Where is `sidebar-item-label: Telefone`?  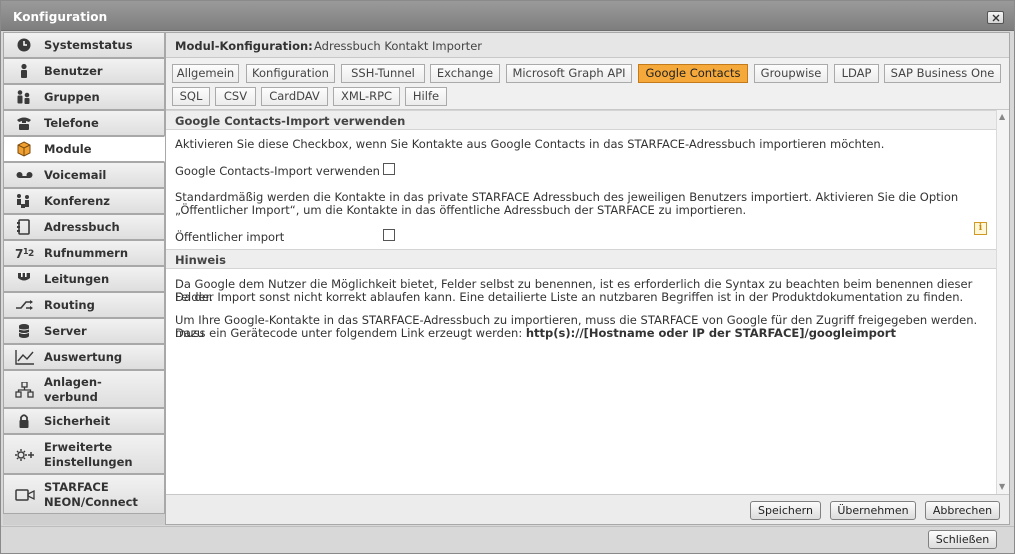
sidebar-item-label: Telefone is located at coordinates (71, 123).